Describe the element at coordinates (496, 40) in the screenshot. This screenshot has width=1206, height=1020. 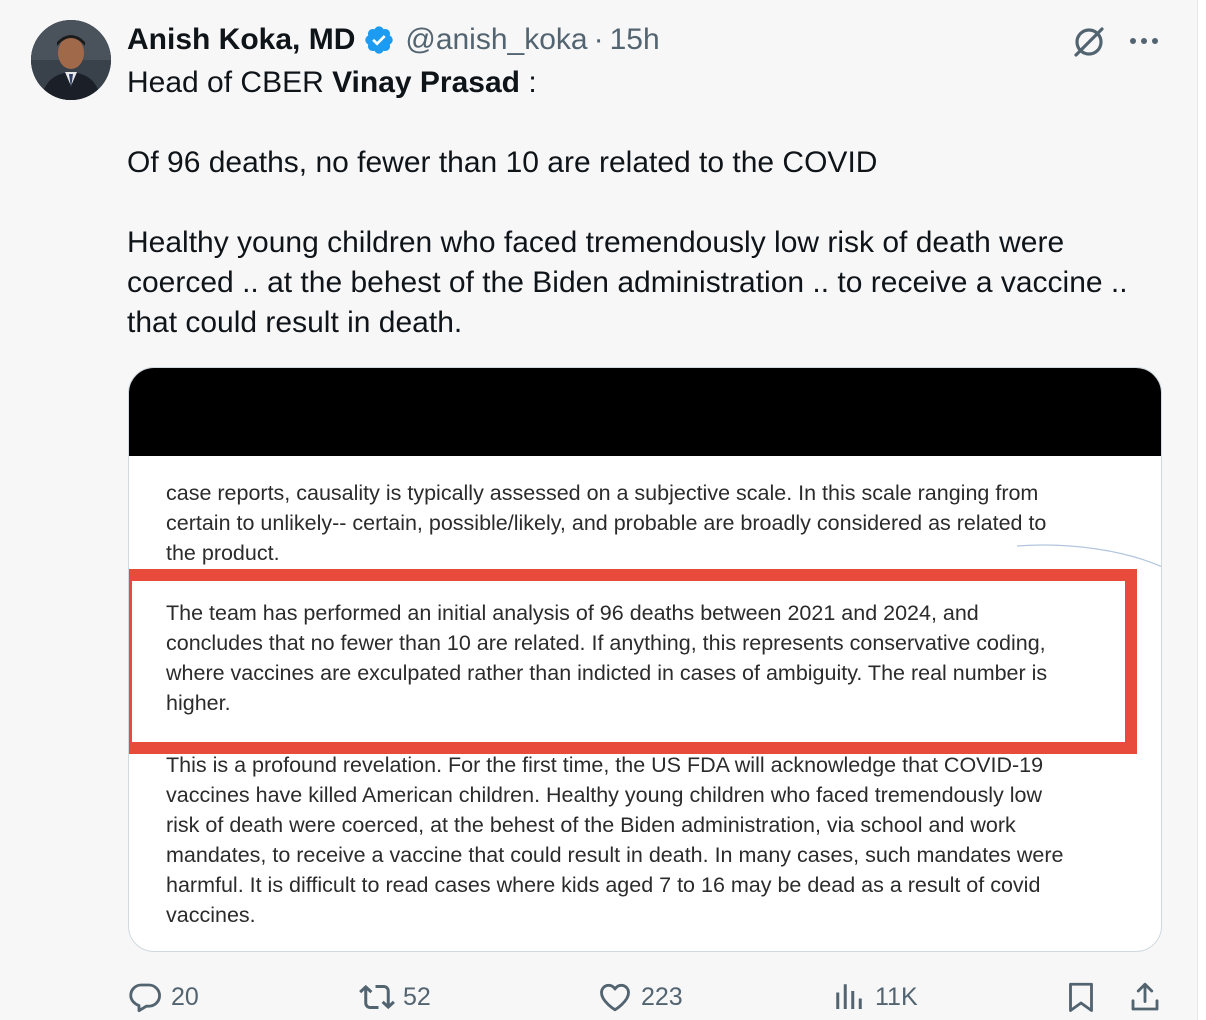
I see `author-handle: @anish_koka` at that location.